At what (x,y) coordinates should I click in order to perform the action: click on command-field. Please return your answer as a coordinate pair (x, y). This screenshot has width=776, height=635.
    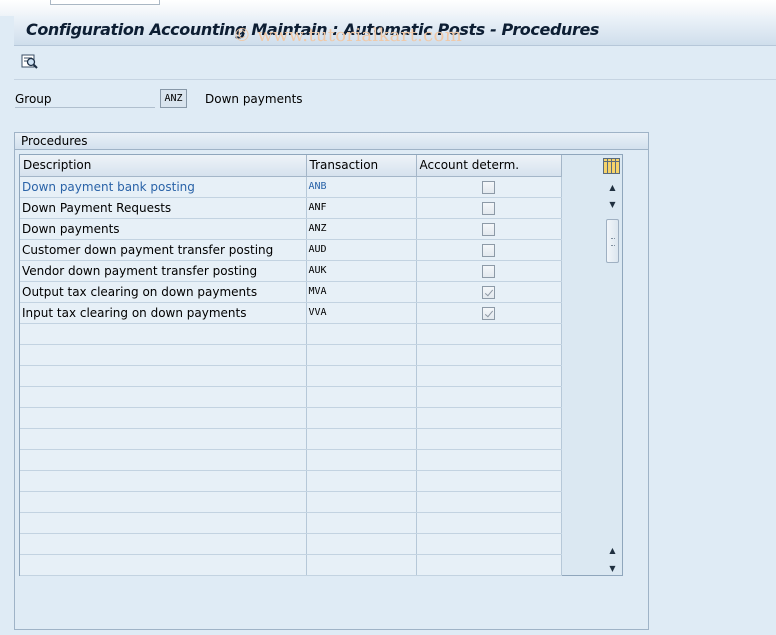
    Looking at the image, I should click on (105, 2).